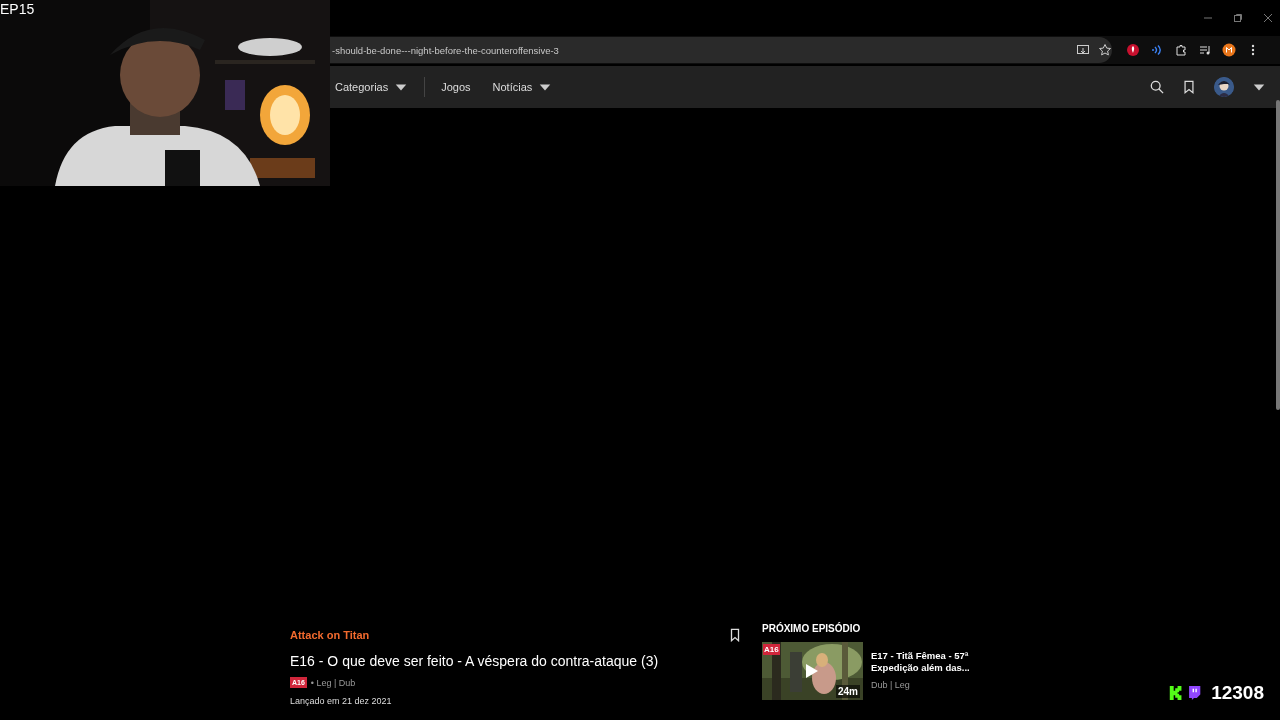 This screenshot has height=720, width=1280. Describe the element at coordinates (1205, 50) in the screenshot. I see `media-queue-icon` at that location.